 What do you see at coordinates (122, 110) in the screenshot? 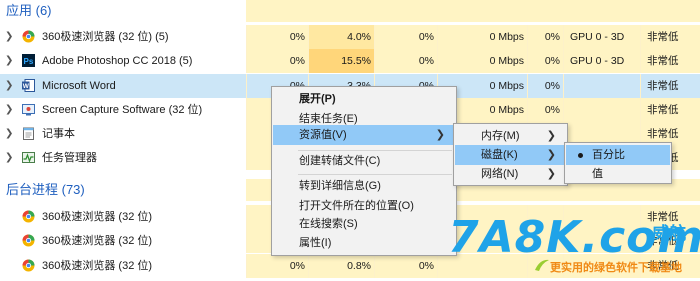
I see `process-name: Screen Capture Software (32 位)` at bounding box center [122, 110].